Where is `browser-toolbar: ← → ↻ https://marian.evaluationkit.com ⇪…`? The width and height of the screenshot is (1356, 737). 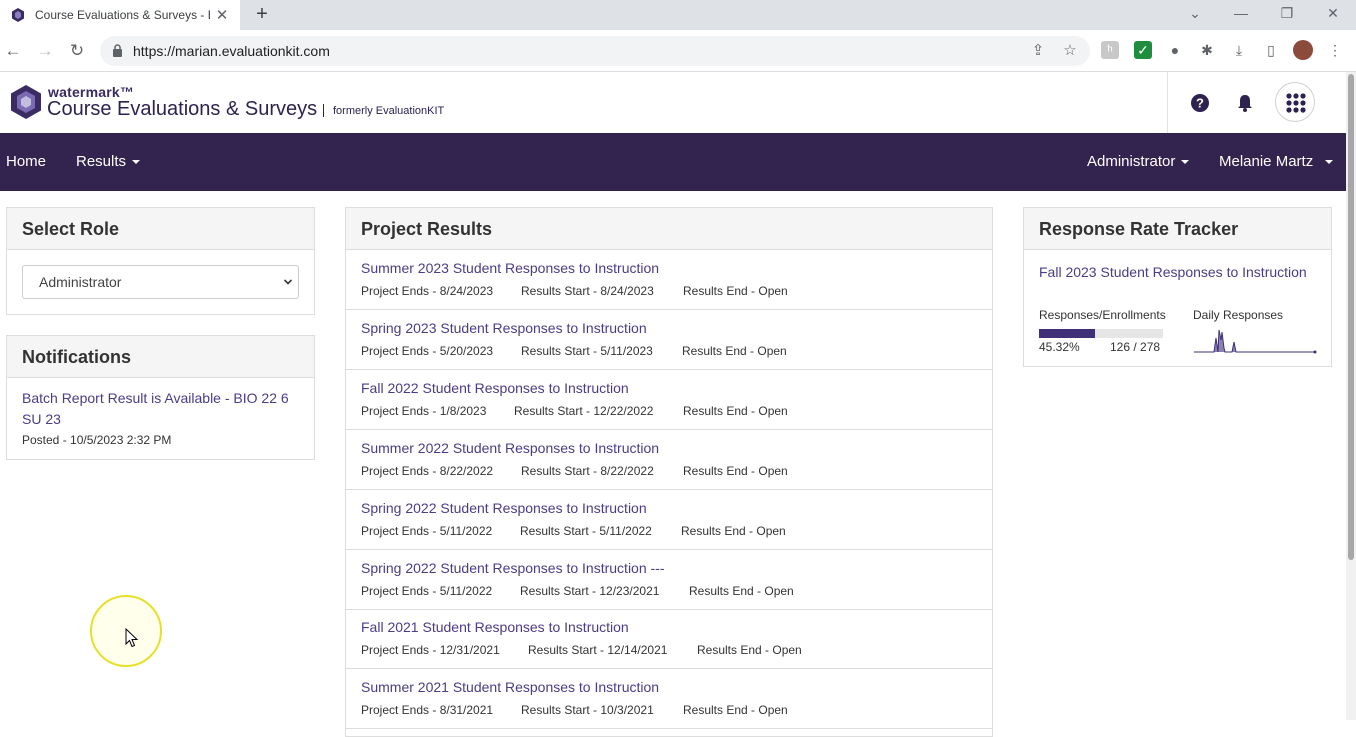 browser-toolbar: ← → ↻ https://marian.evaluationkit.com ⇪… is located at coordinates (678, 51).